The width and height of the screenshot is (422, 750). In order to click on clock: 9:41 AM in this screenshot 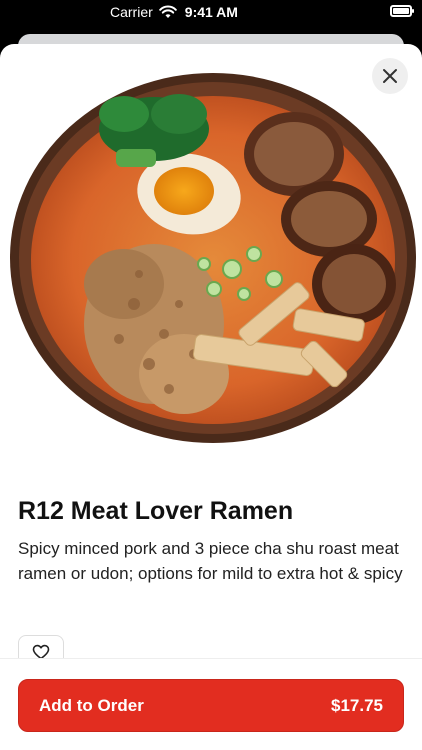, I will do `click(211, 12)`.